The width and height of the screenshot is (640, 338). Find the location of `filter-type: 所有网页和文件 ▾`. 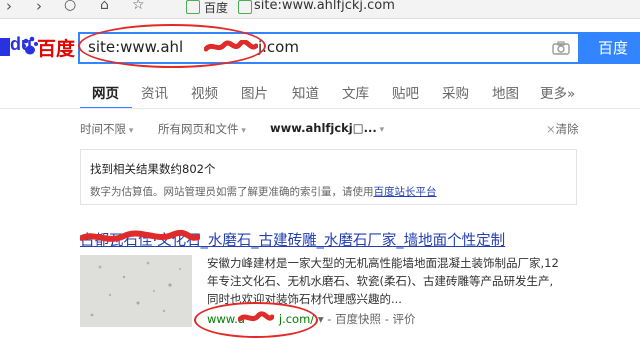

filter-type: 所有网页和文件 ▾ is located at coordinates (202, 129).